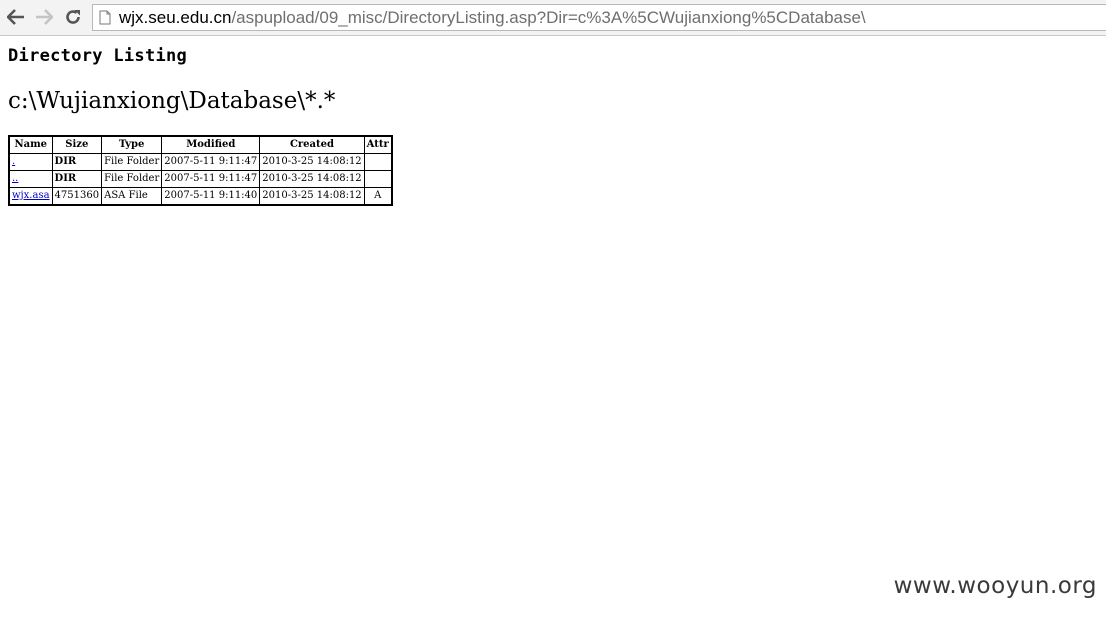 The height and width of the screenshot is (619, 1106). I want to click on cell-type: ASA File, so click(132, 196).